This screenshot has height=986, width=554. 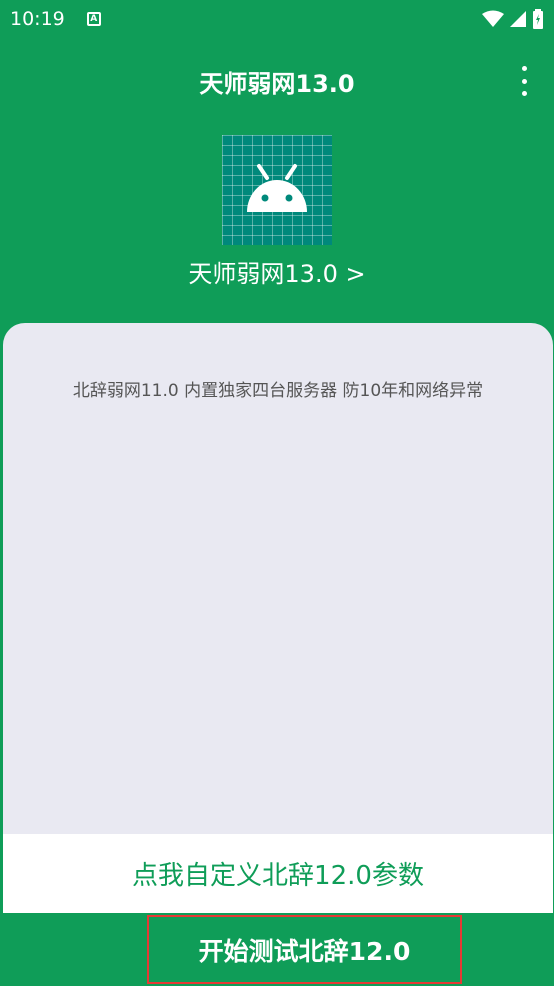 I want to click on custom-params-button: 点我自定义北辞12.0参数, so click(x=278, y=873).